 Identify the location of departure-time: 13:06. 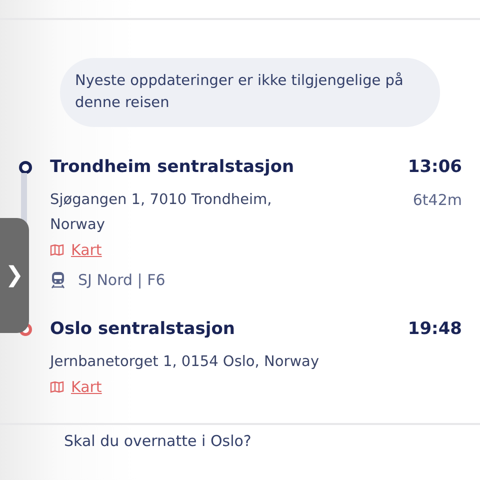
(435, 167).